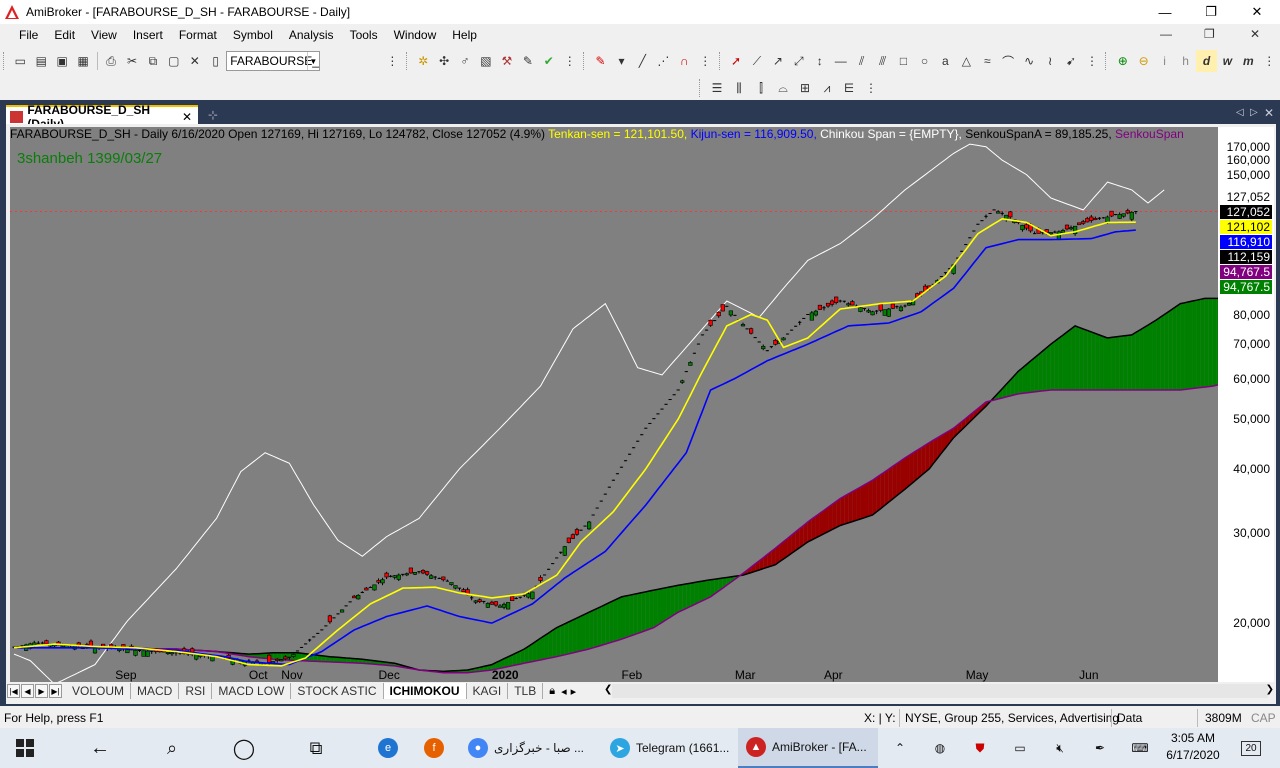  I want to click on menu-file: File, so click(28, 35).